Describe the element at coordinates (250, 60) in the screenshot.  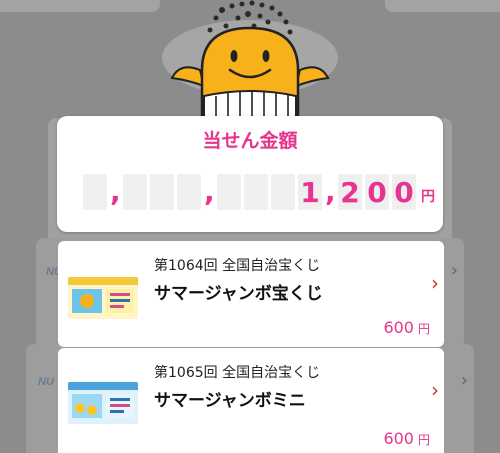
I see `mascot-icon` at that location.